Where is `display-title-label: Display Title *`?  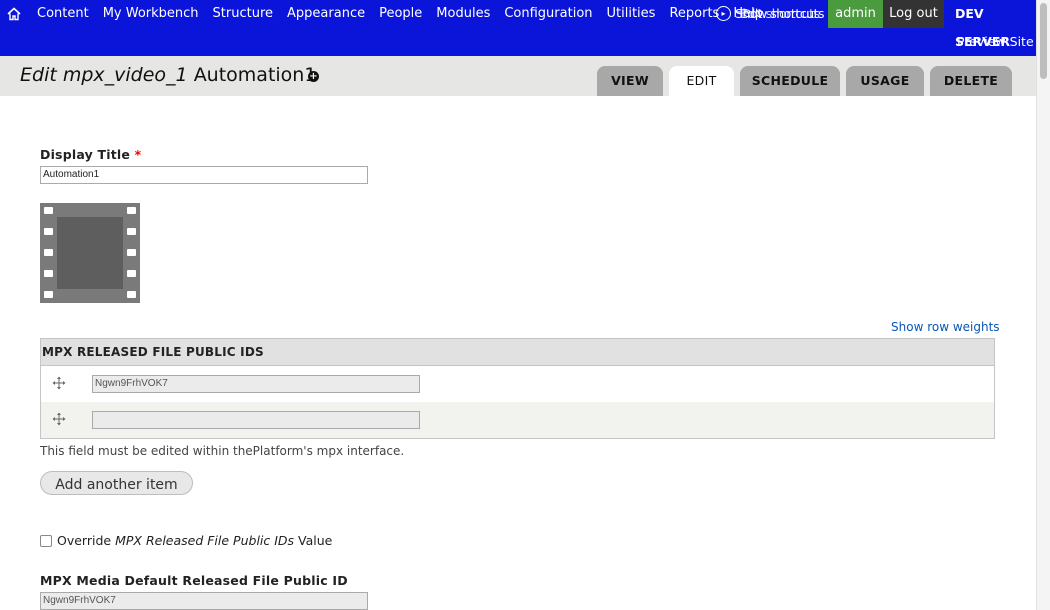
display-title-label: Display Title * is located at coordinates (91, 154).